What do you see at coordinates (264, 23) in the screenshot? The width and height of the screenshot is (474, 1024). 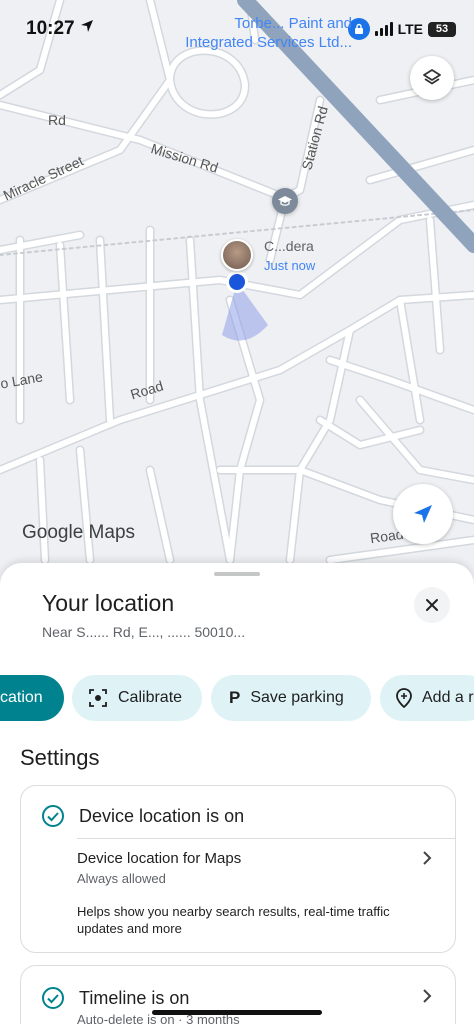 I see `place-label-line1: Torbe... Paint and` at bounding box center [264, 23].